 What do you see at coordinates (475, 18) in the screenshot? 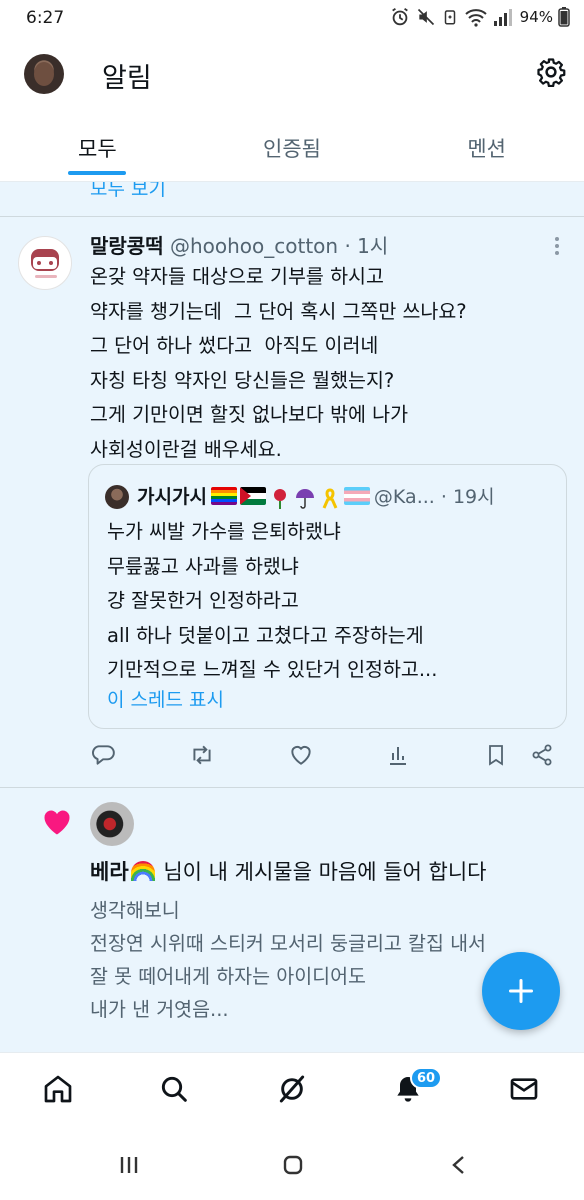
I see `wifi-icon` at bounding box center [475, 18].